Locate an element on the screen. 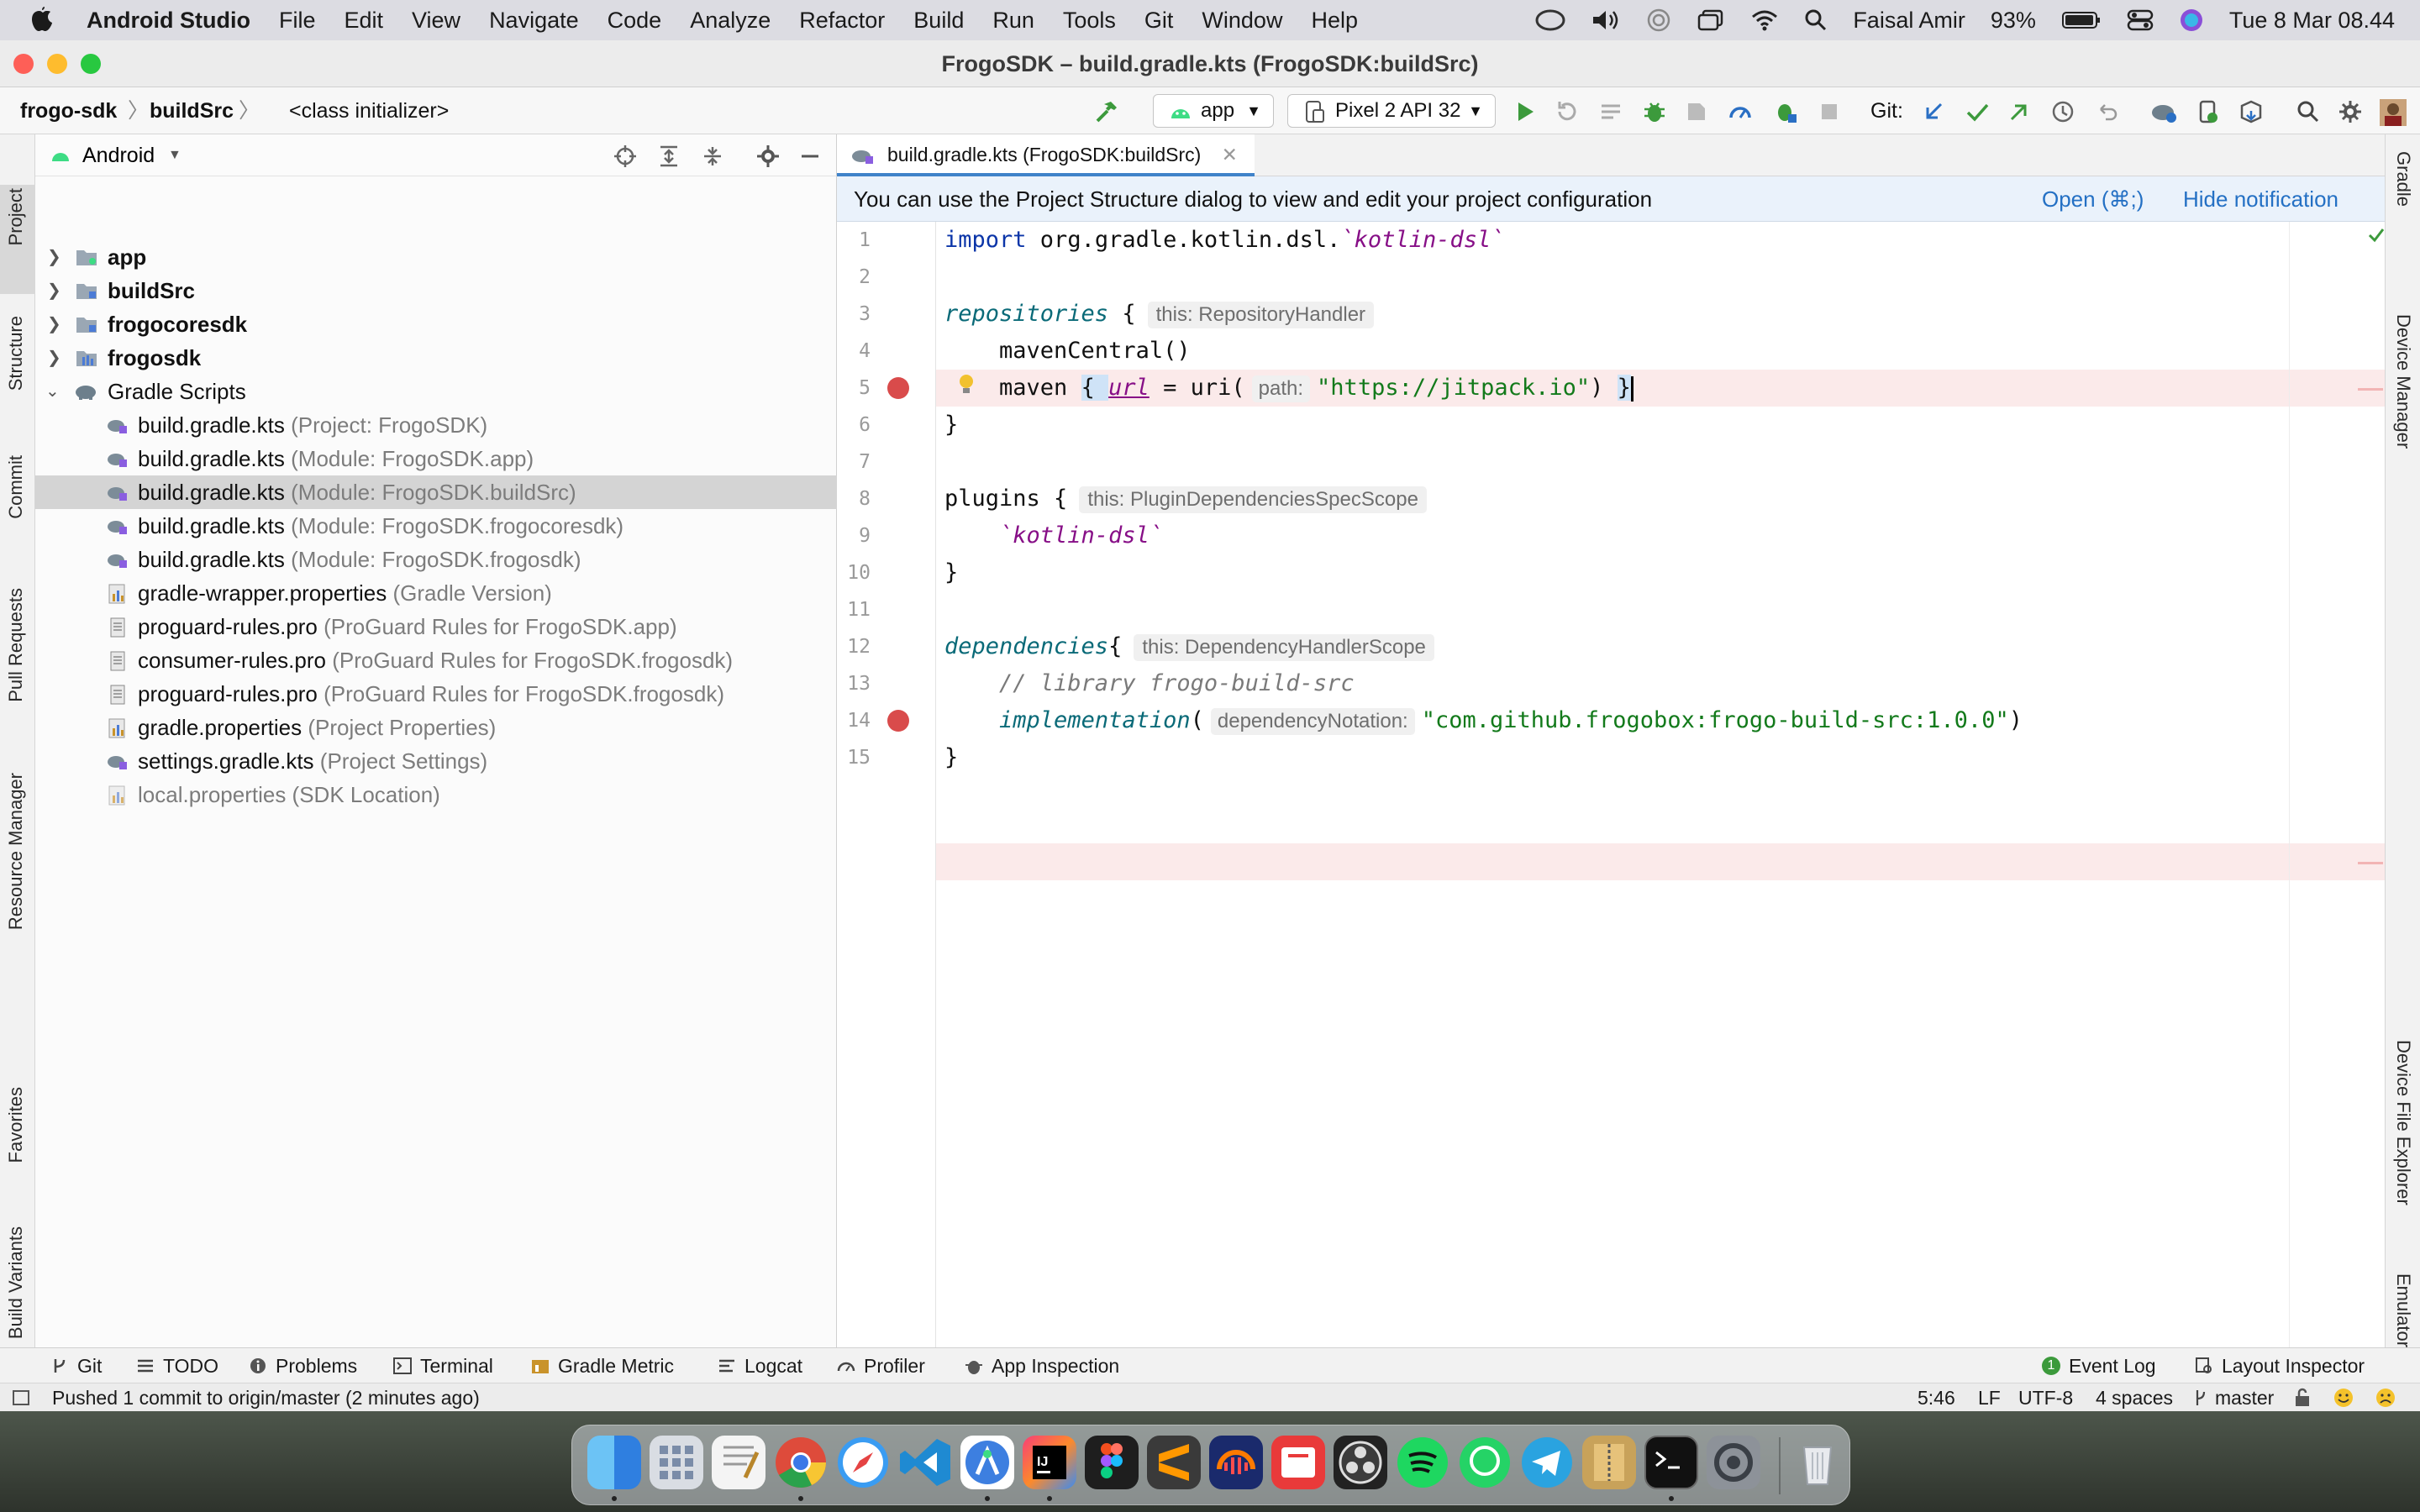 The width and height of the screenshot is (2420, 1512). tab-git: Git is located at coordinates (76, 1365).